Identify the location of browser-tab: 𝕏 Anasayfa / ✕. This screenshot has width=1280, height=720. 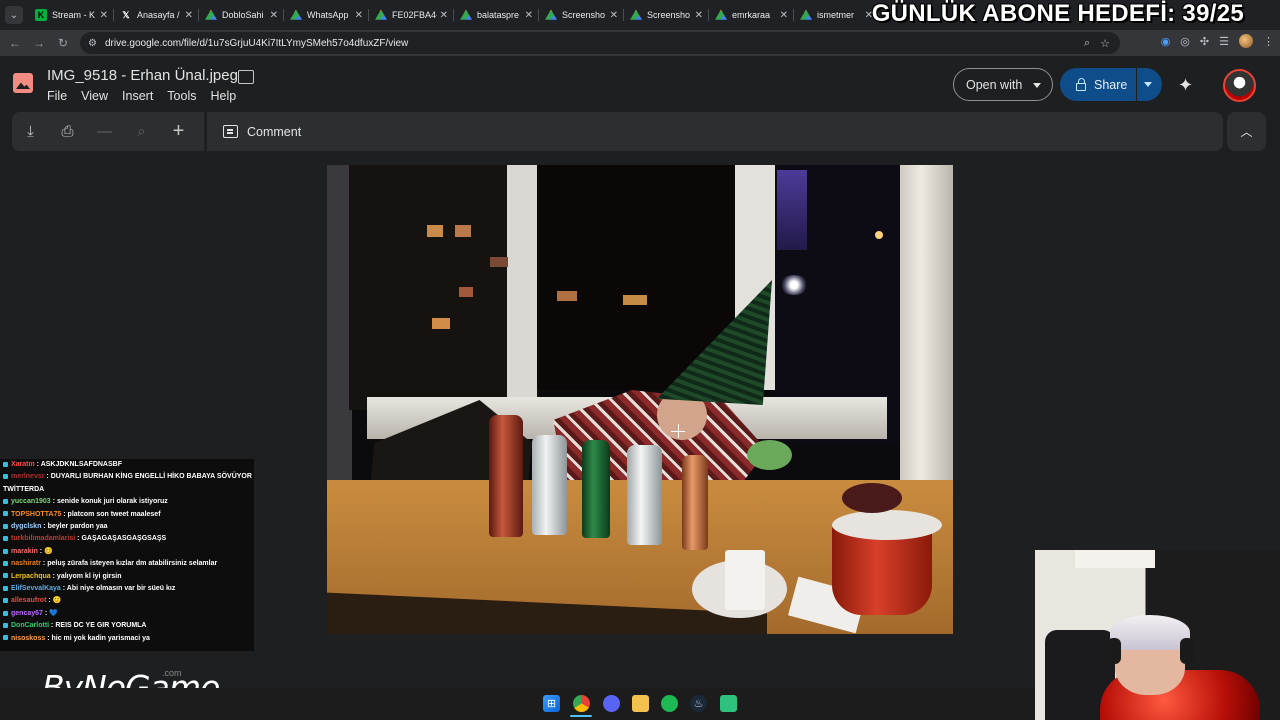
(156, 15).